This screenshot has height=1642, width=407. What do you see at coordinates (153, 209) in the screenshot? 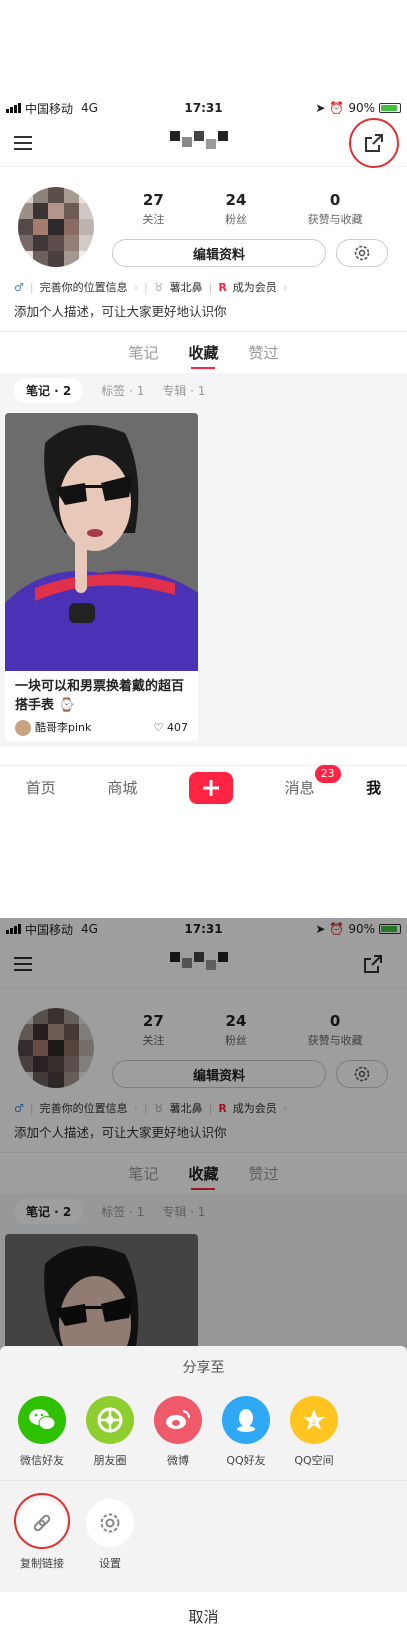
I see `stat-following: 27 关注` at bounding box center [153, 209].